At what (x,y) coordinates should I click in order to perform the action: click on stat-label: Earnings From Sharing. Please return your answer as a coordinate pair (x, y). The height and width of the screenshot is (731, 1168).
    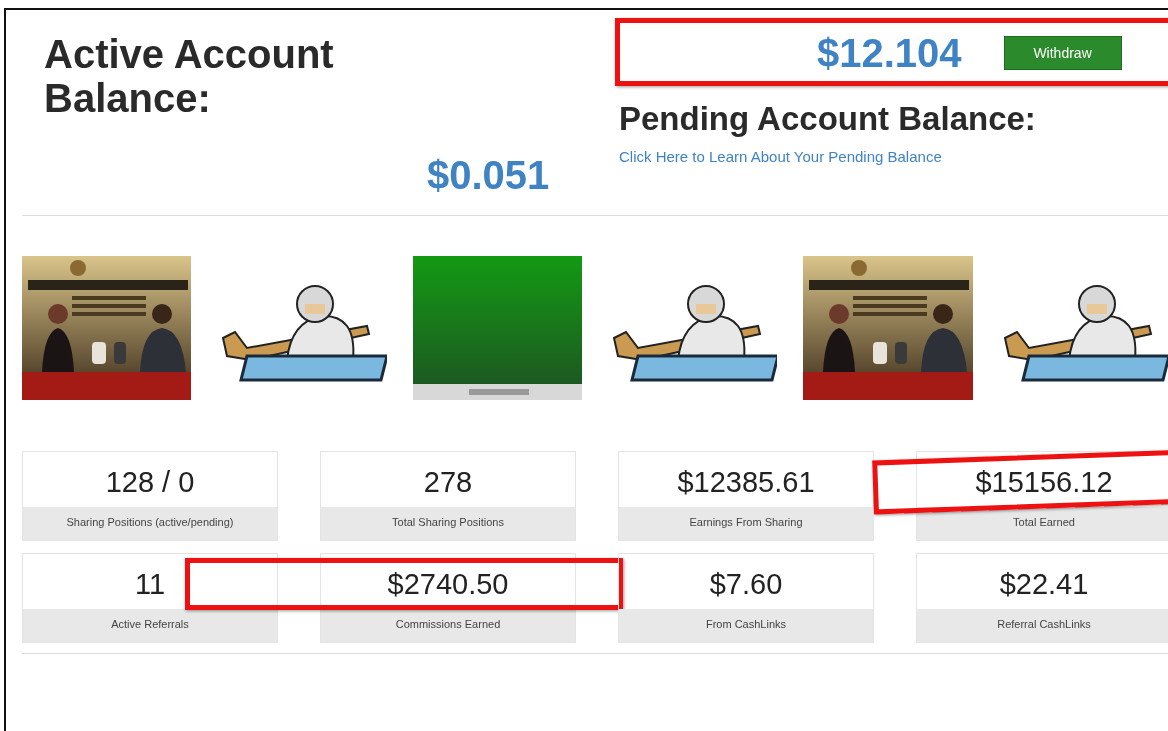
    Looking at the image, I should click on (746, 523).